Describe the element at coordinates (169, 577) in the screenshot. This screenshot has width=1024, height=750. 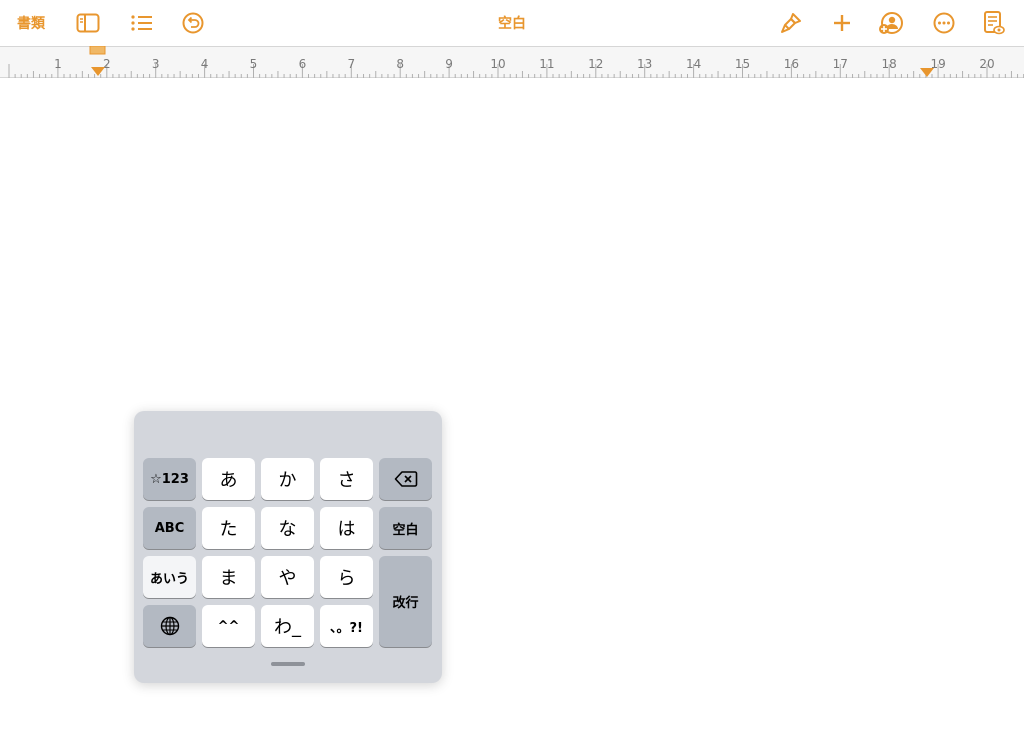
I see `kana-mode-key: あいう` at that location.